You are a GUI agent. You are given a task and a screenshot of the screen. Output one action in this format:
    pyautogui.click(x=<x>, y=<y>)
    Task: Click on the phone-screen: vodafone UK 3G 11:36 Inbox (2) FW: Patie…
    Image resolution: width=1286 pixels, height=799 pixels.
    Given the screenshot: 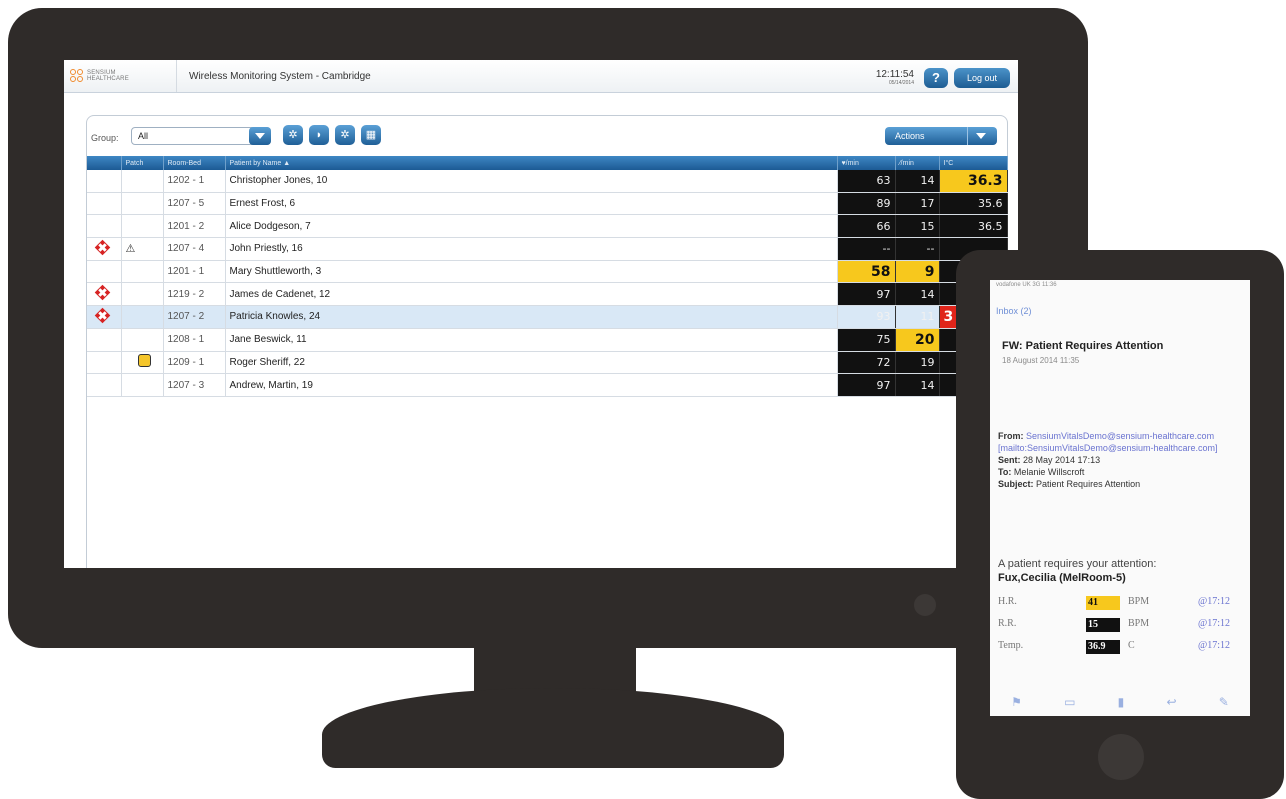 What is the action you would take?
    pyautogui.click(x=1120, y=498)
    